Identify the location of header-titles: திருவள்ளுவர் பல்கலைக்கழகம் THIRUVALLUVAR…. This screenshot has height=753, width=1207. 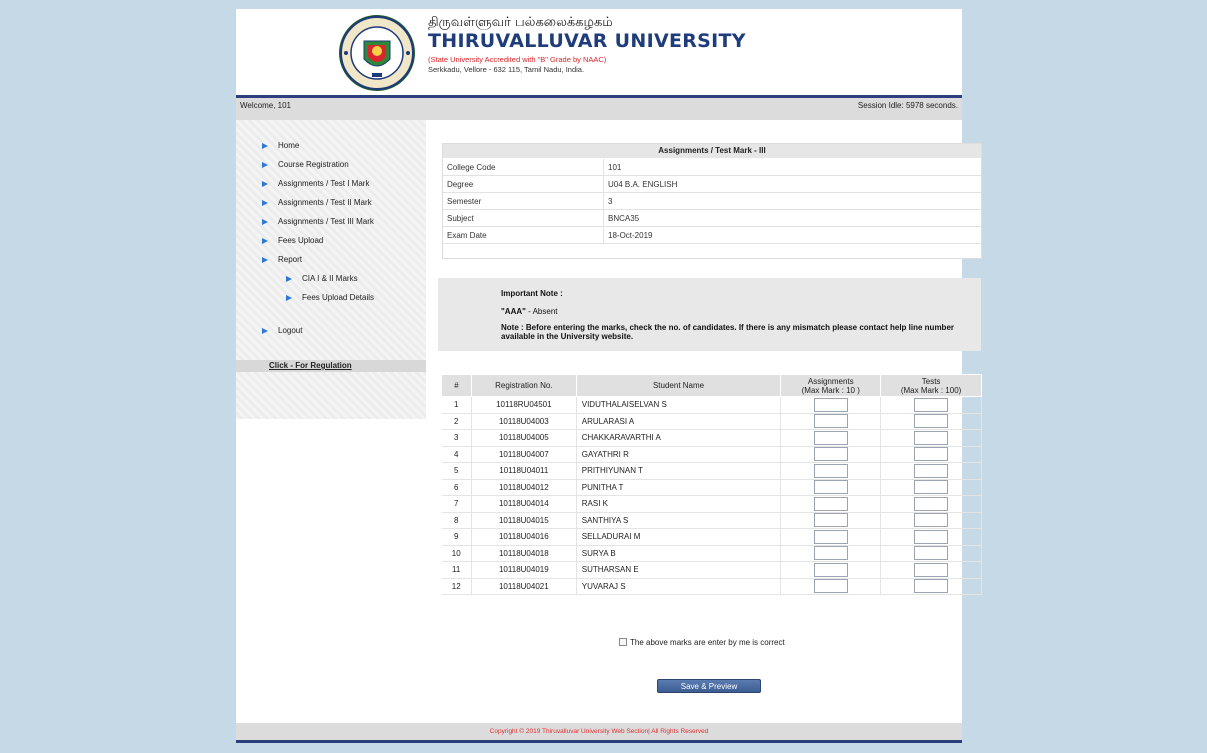
(587, 45).